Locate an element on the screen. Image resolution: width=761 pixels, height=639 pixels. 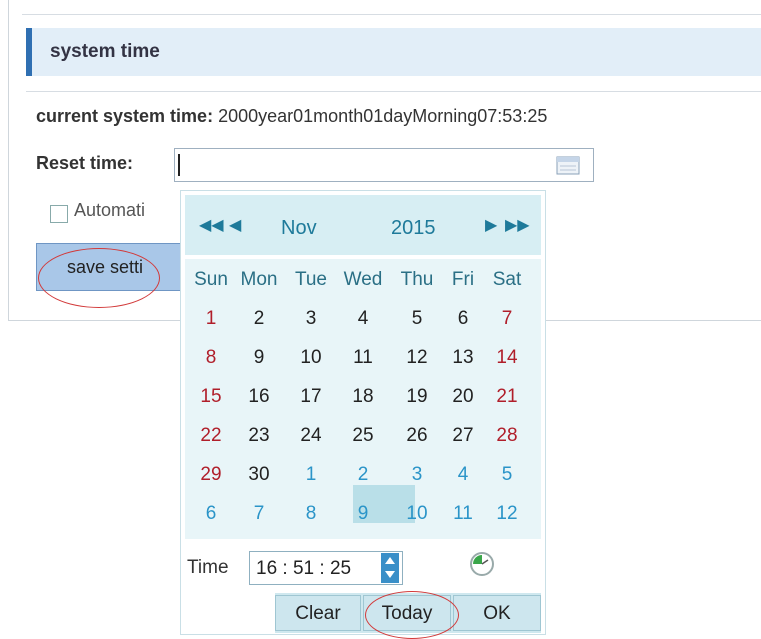
reset-time-input is located at coordinates (384, 165).